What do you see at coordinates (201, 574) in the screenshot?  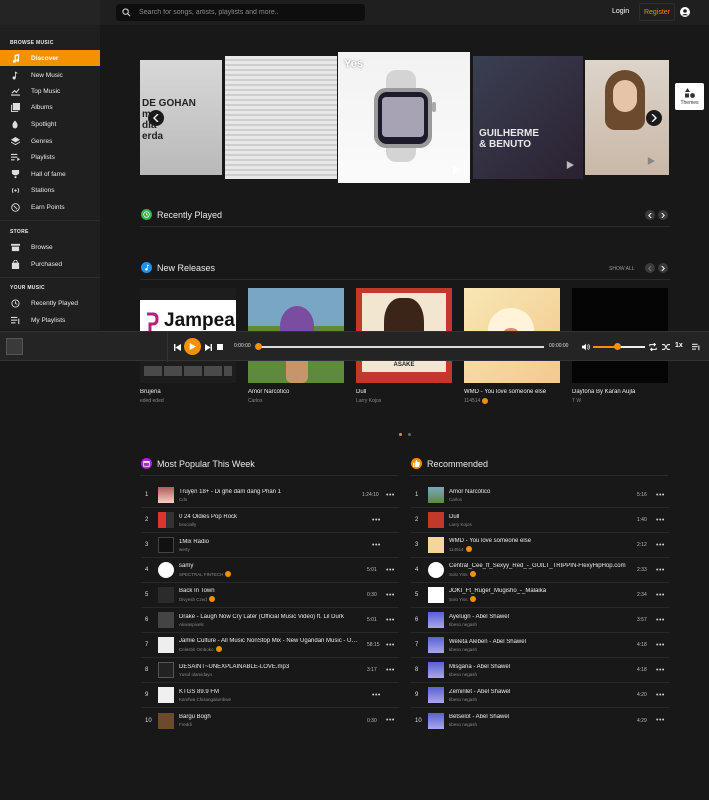 I see `track-artist: SPECTRAL FINTECH` at bounding box center [201, 574].